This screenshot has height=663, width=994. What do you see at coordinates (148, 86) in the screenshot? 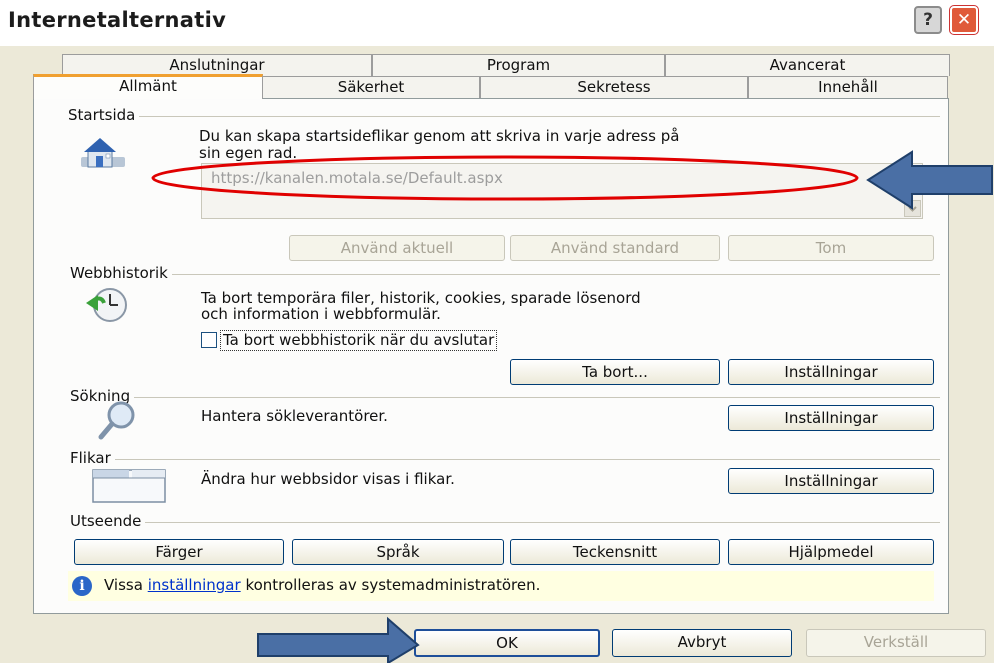
I see `tab-allmant: Allmänt` at bounding box center [148, 86].